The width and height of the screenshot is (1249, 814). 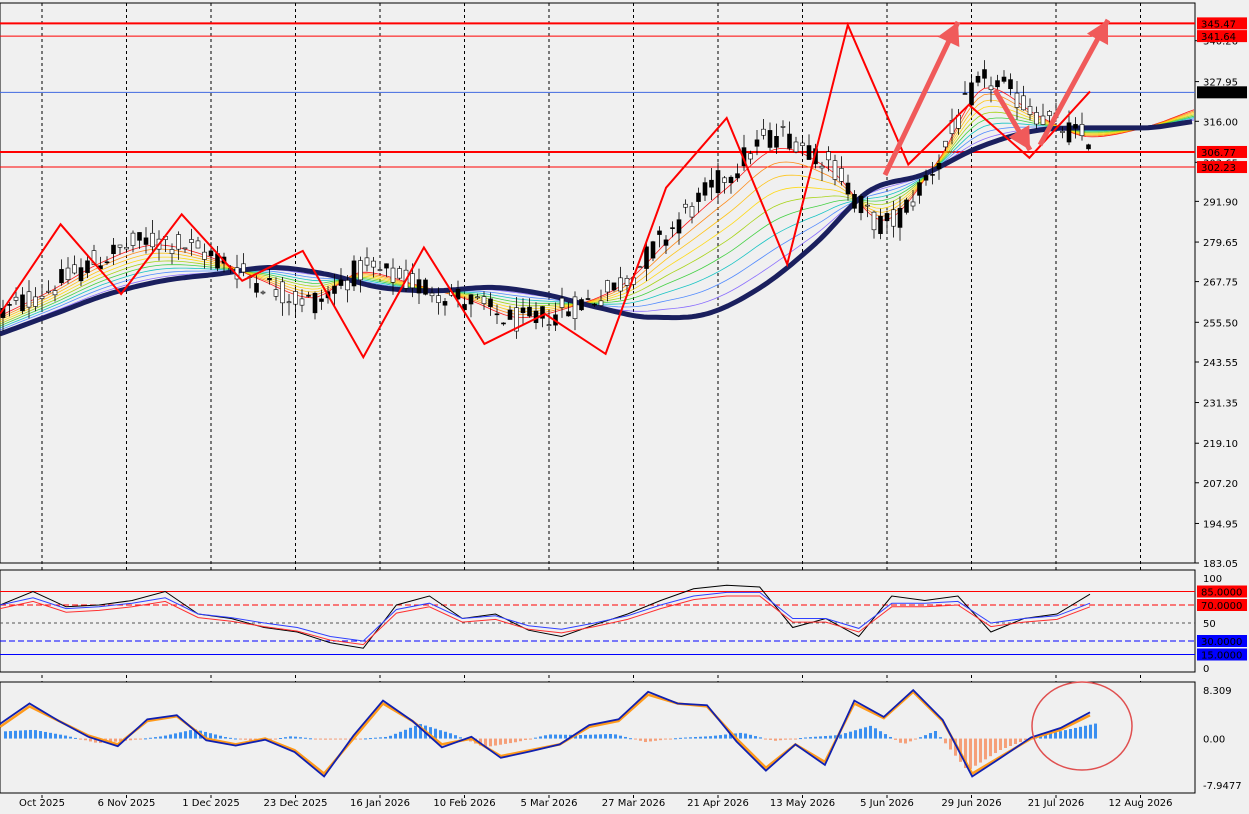 What do you see at coordinates (718, 803) in the screenshot?
I see `x-tick-label: 21 Apr 2026` at bounding box center [718, 803].